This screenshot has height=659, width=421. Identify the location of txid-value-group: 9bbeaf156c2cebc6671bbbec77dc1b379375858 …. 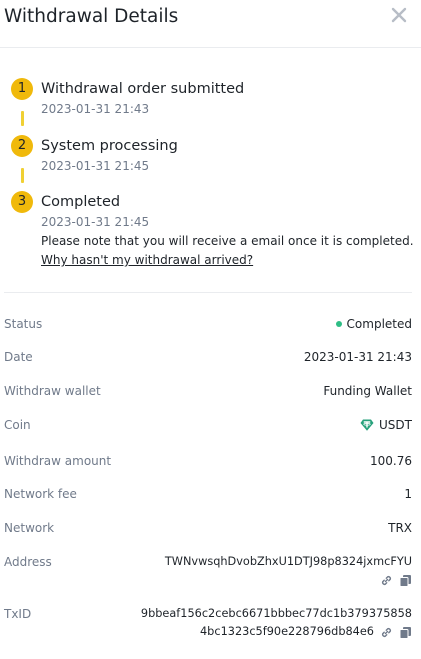
(276, 623).